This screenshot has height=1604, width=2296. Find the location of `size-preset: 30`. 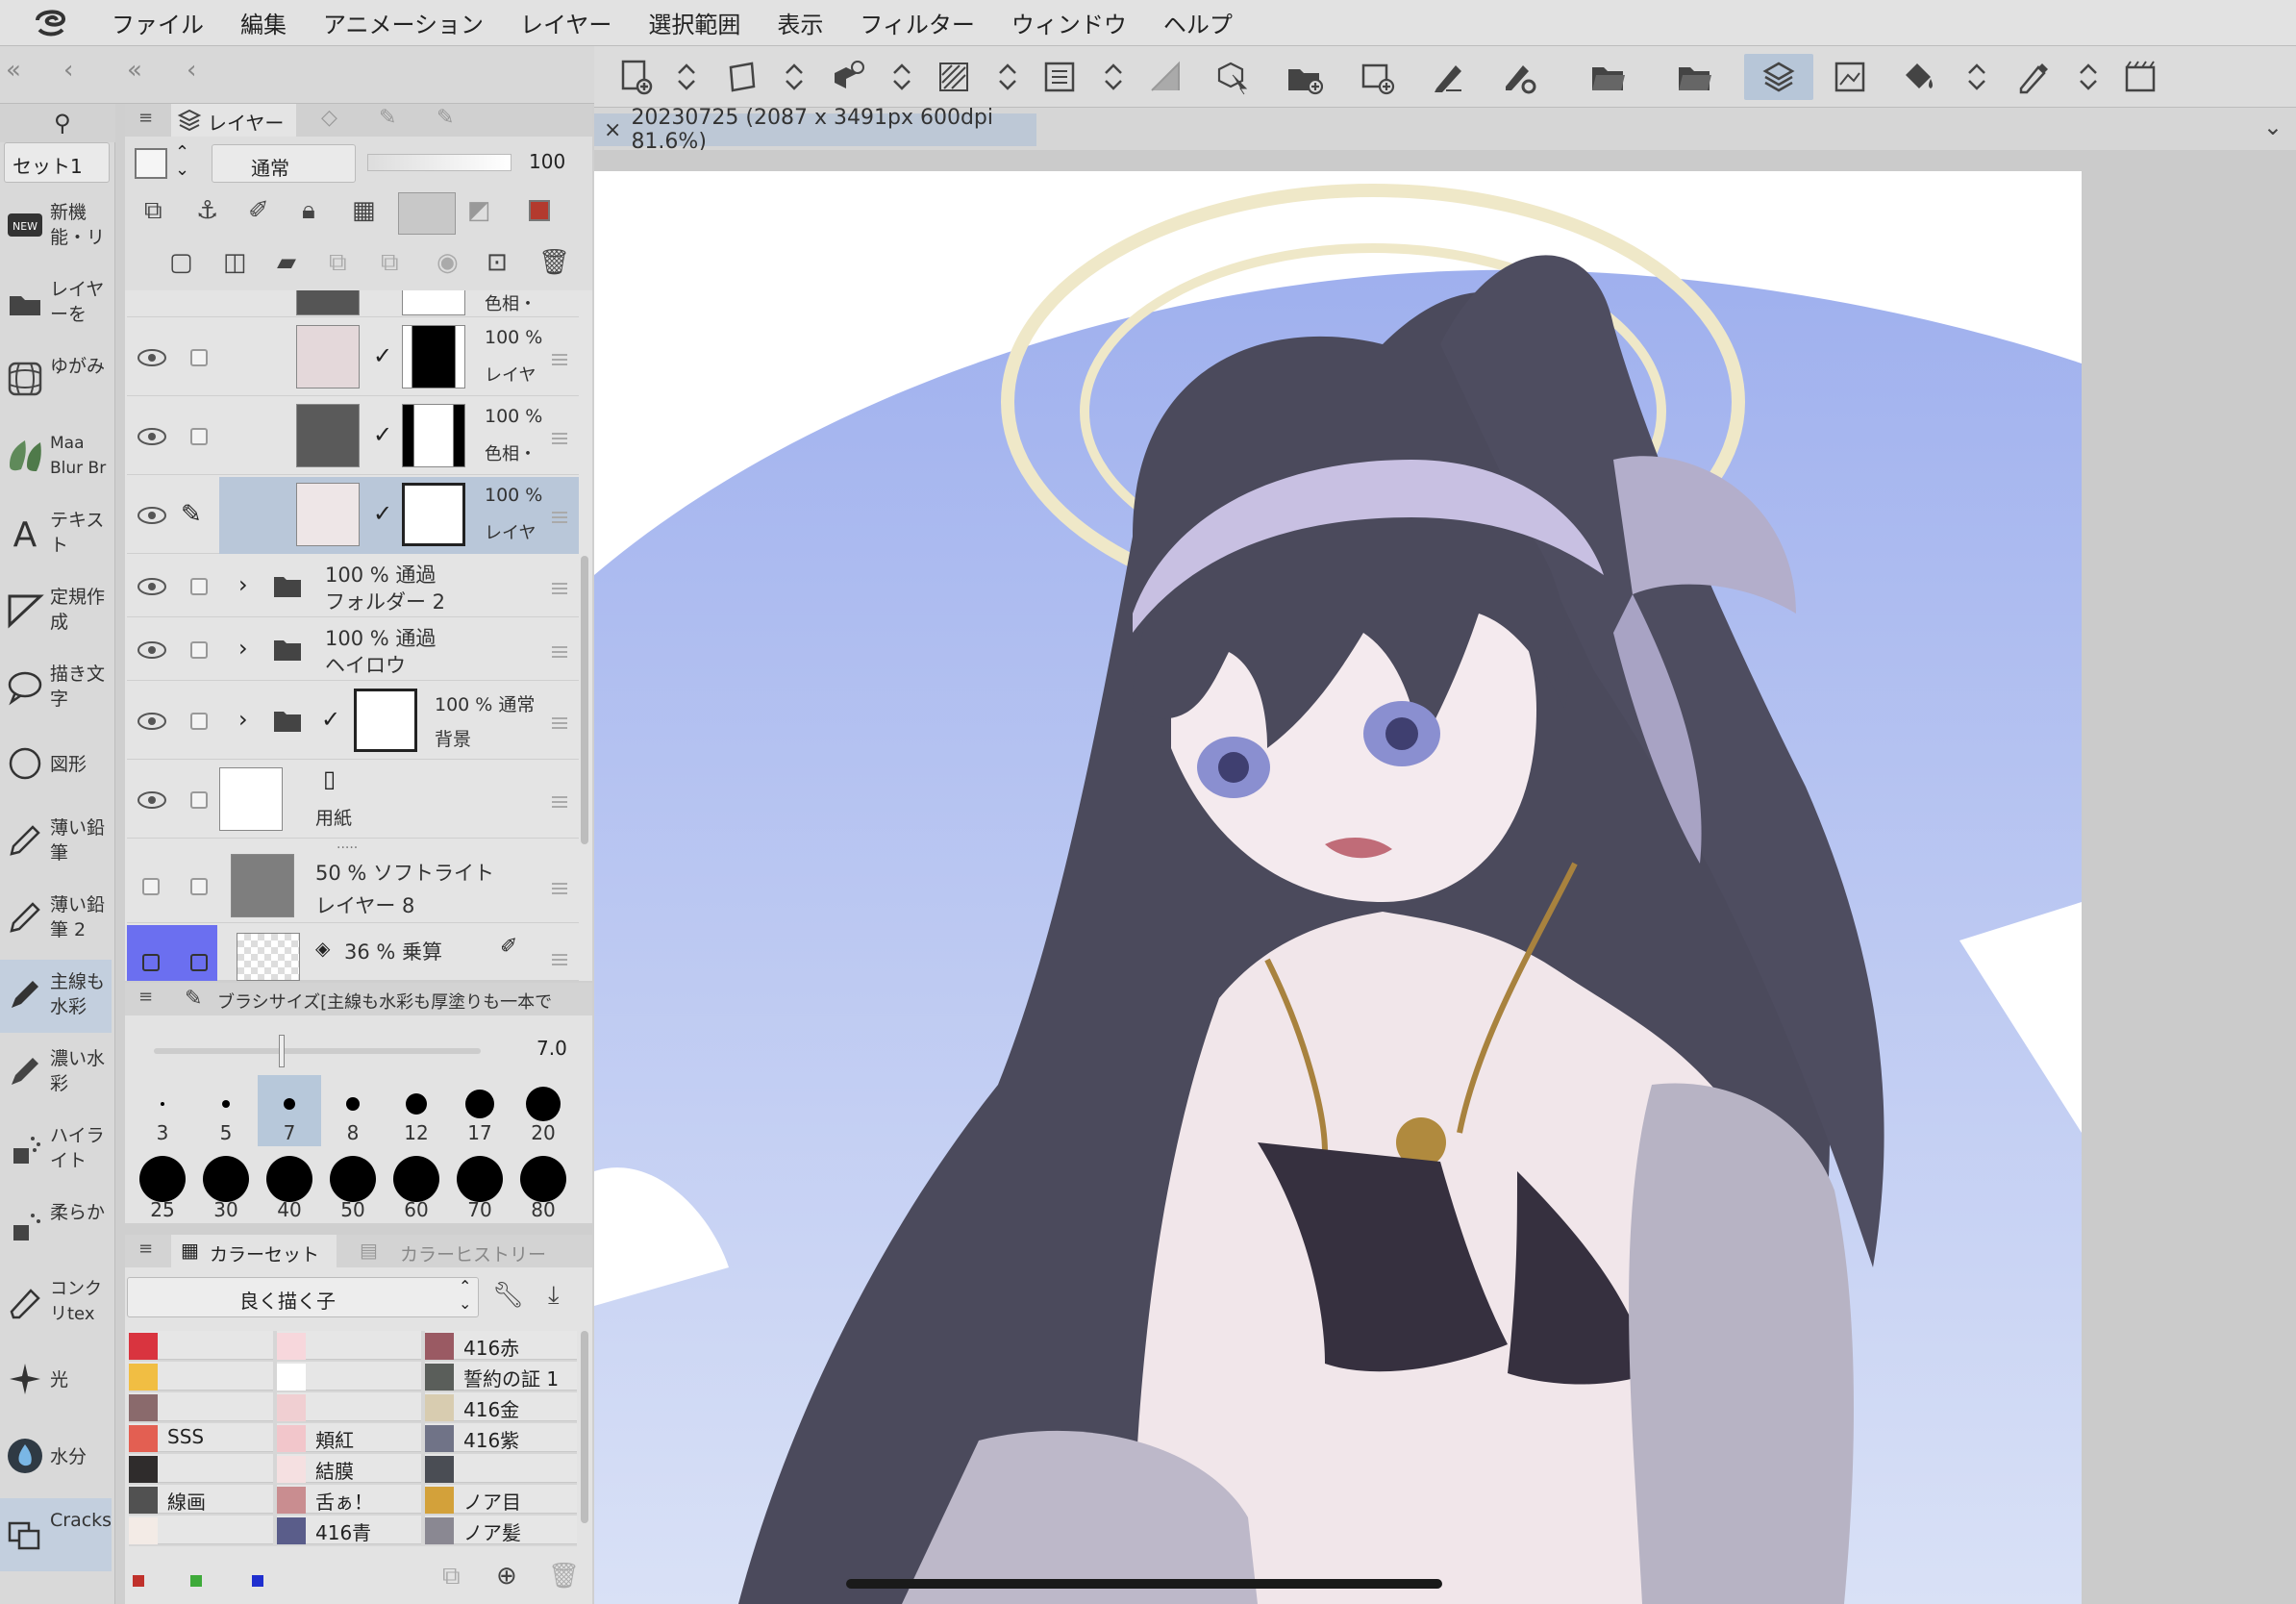

size-preset: 30 is located at coordinates (226, 1187).